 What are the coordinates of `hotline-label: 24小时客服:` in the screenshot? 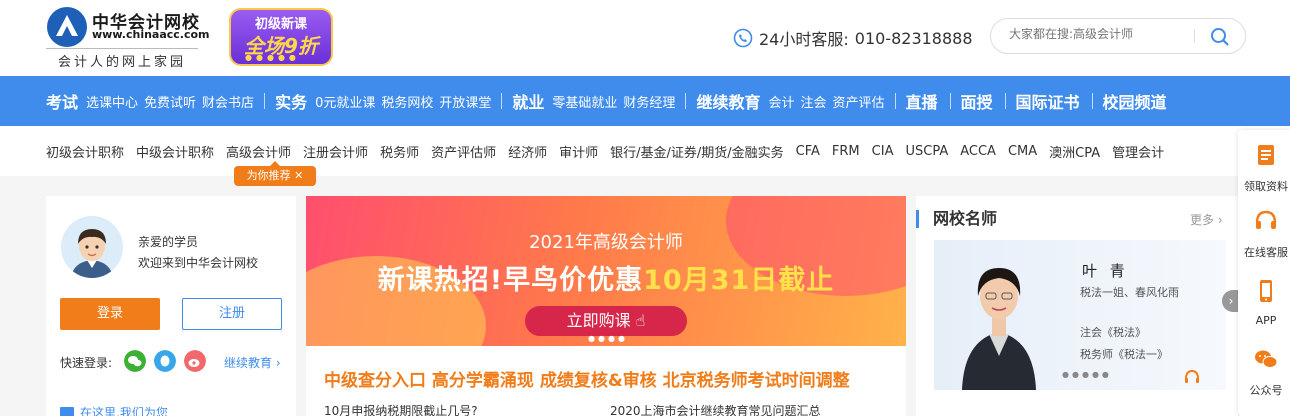 It's located at (804, 39).